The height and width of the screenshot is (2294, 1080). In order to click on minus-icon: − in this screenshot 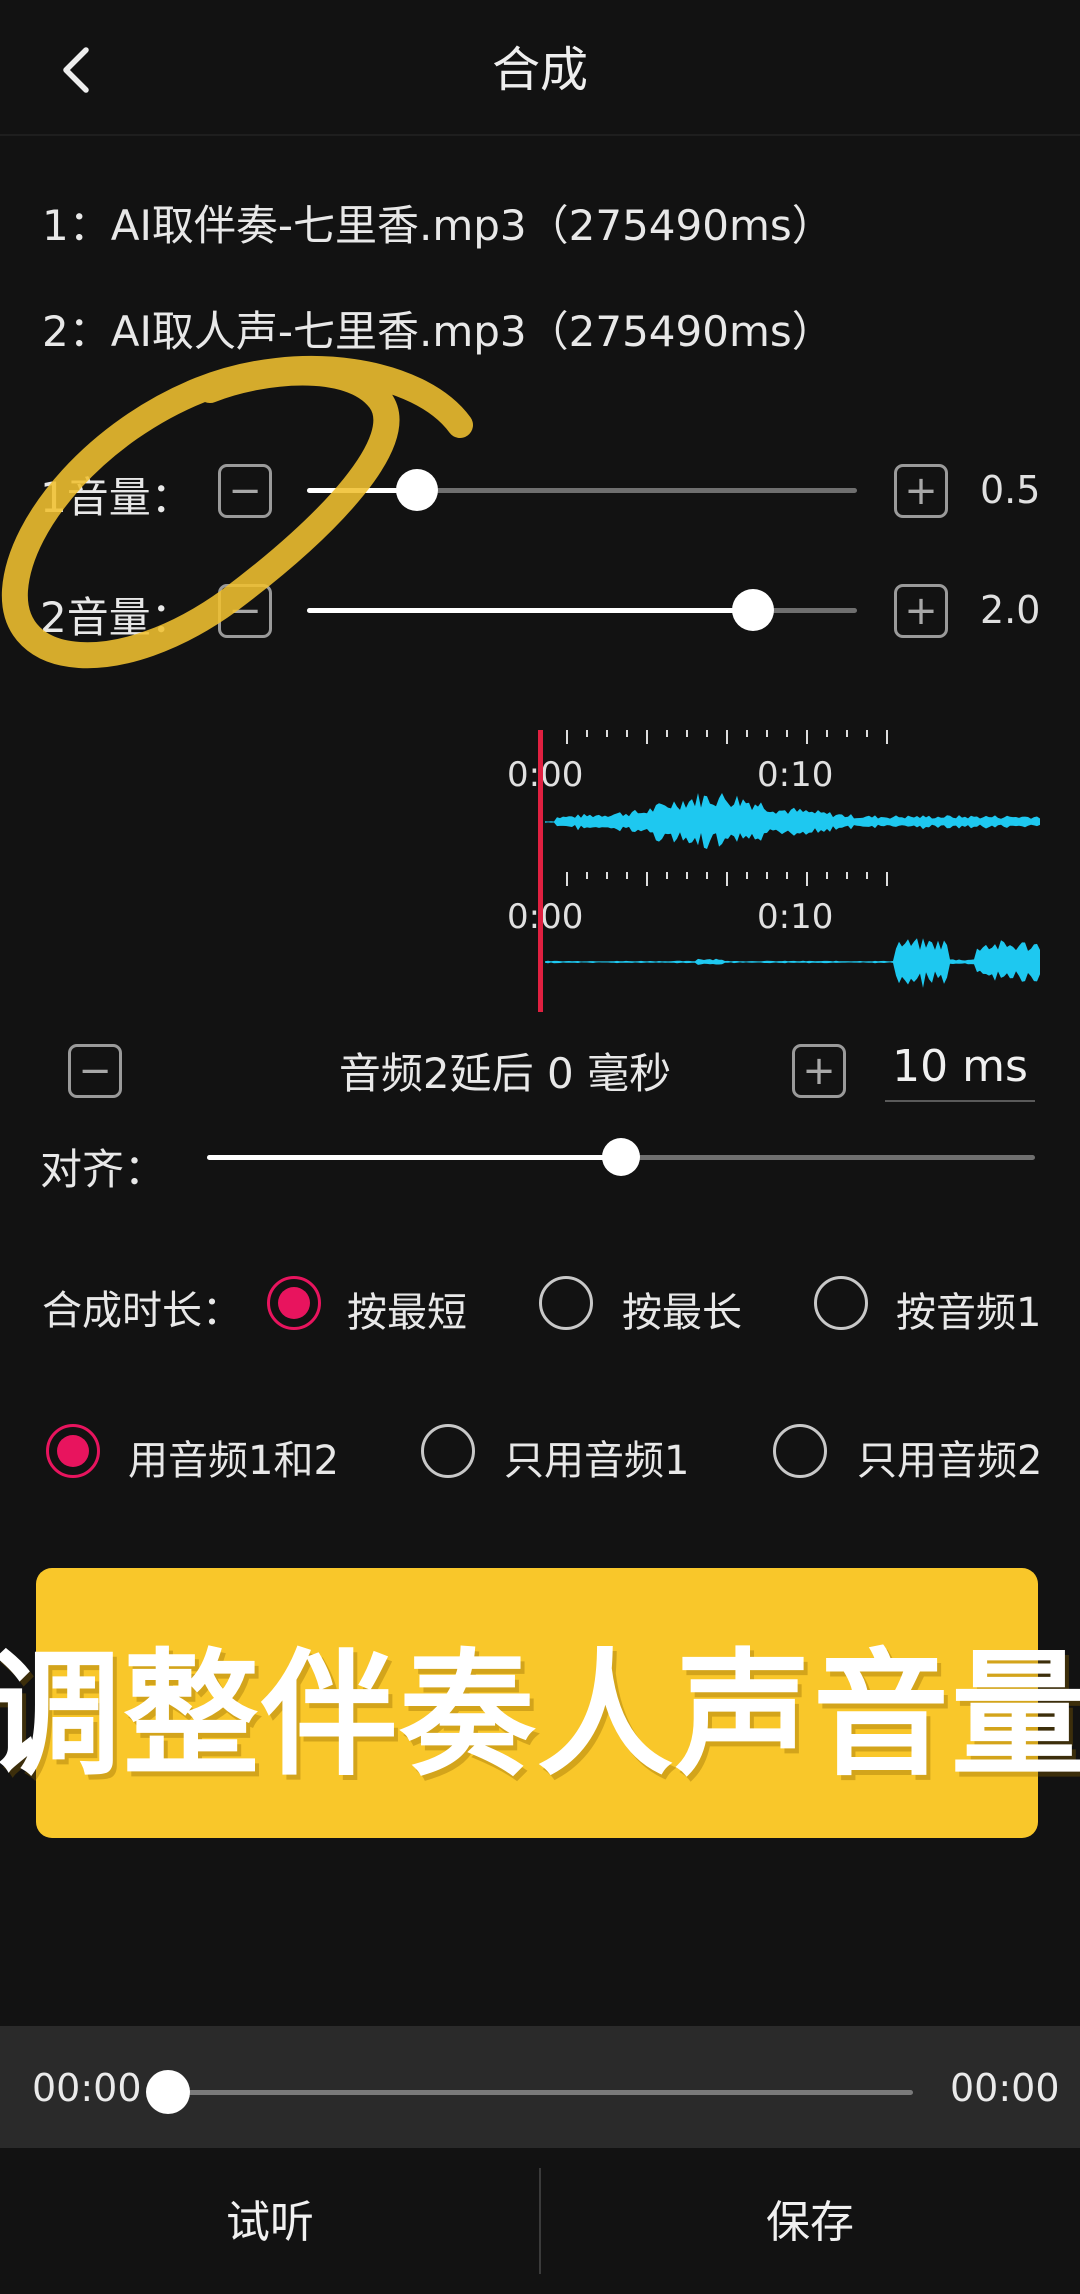, I will do `click(95, 1071)`.